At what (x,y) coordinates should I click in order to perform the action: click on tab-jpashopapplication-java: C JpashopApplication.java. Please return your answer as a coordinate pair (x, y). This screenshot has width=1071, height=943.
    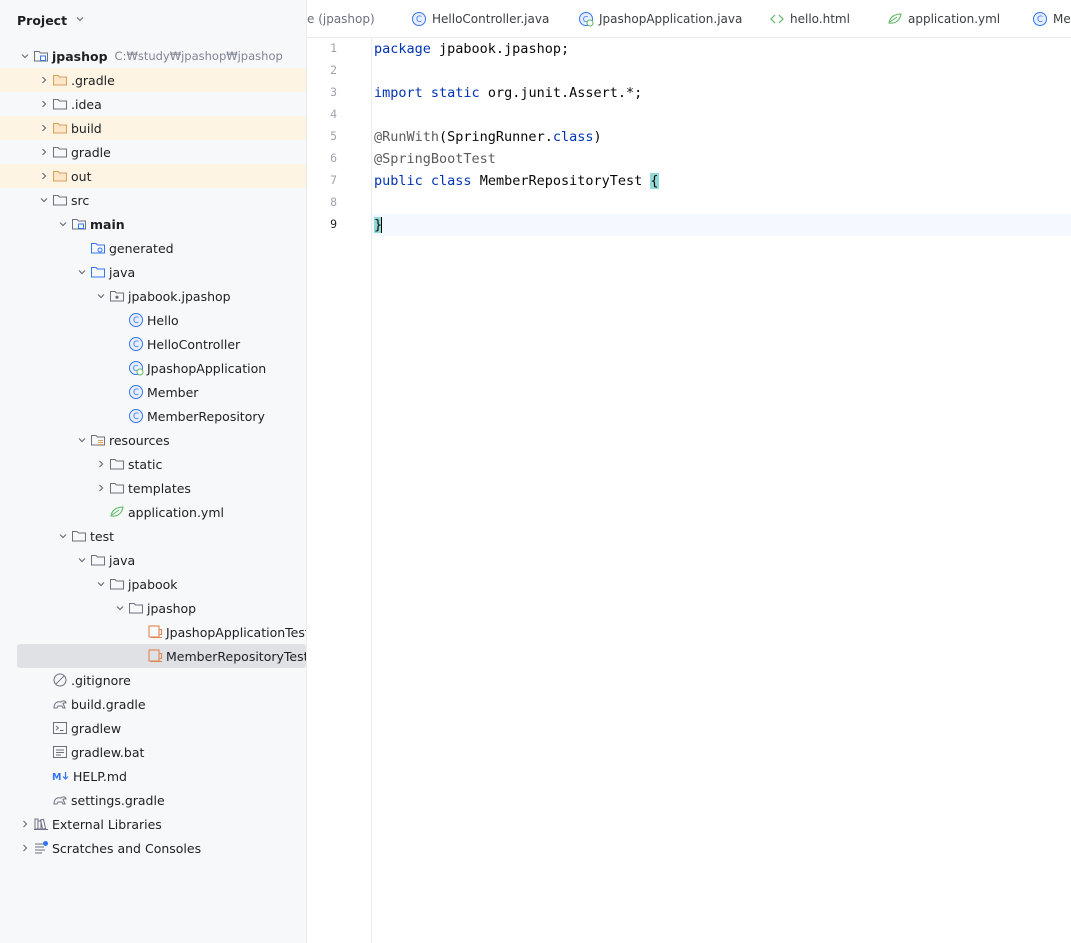
    Looking at the image, I should click on (660, 19).